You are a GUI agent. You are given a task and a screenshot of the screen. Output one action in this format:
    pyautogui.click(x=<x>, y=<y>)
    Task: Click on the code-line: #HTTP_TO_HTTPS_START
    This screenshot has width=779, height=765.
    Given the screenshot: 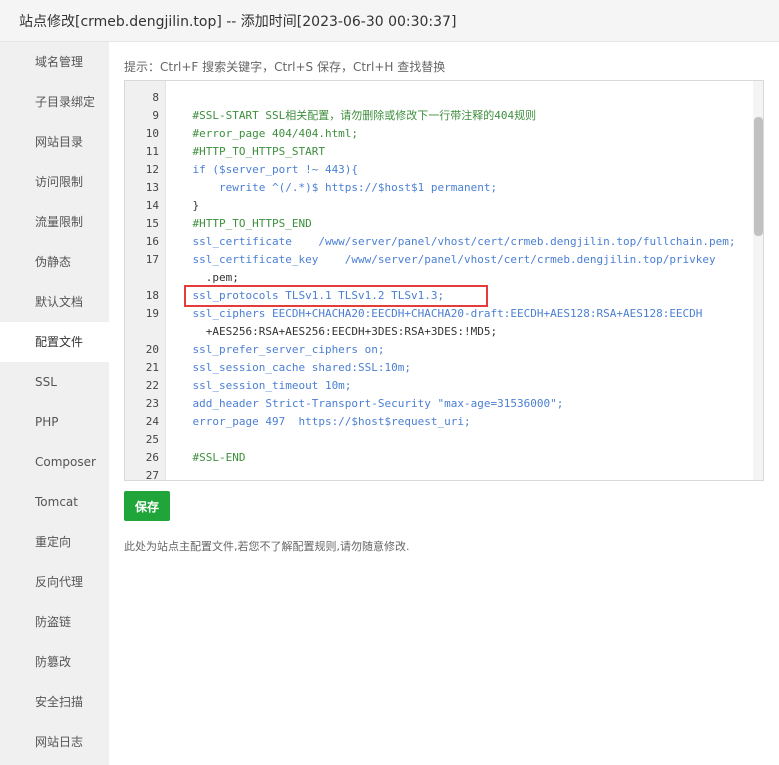 What is the action you would take?
    pyautogui.click(x=245, y=152)
    